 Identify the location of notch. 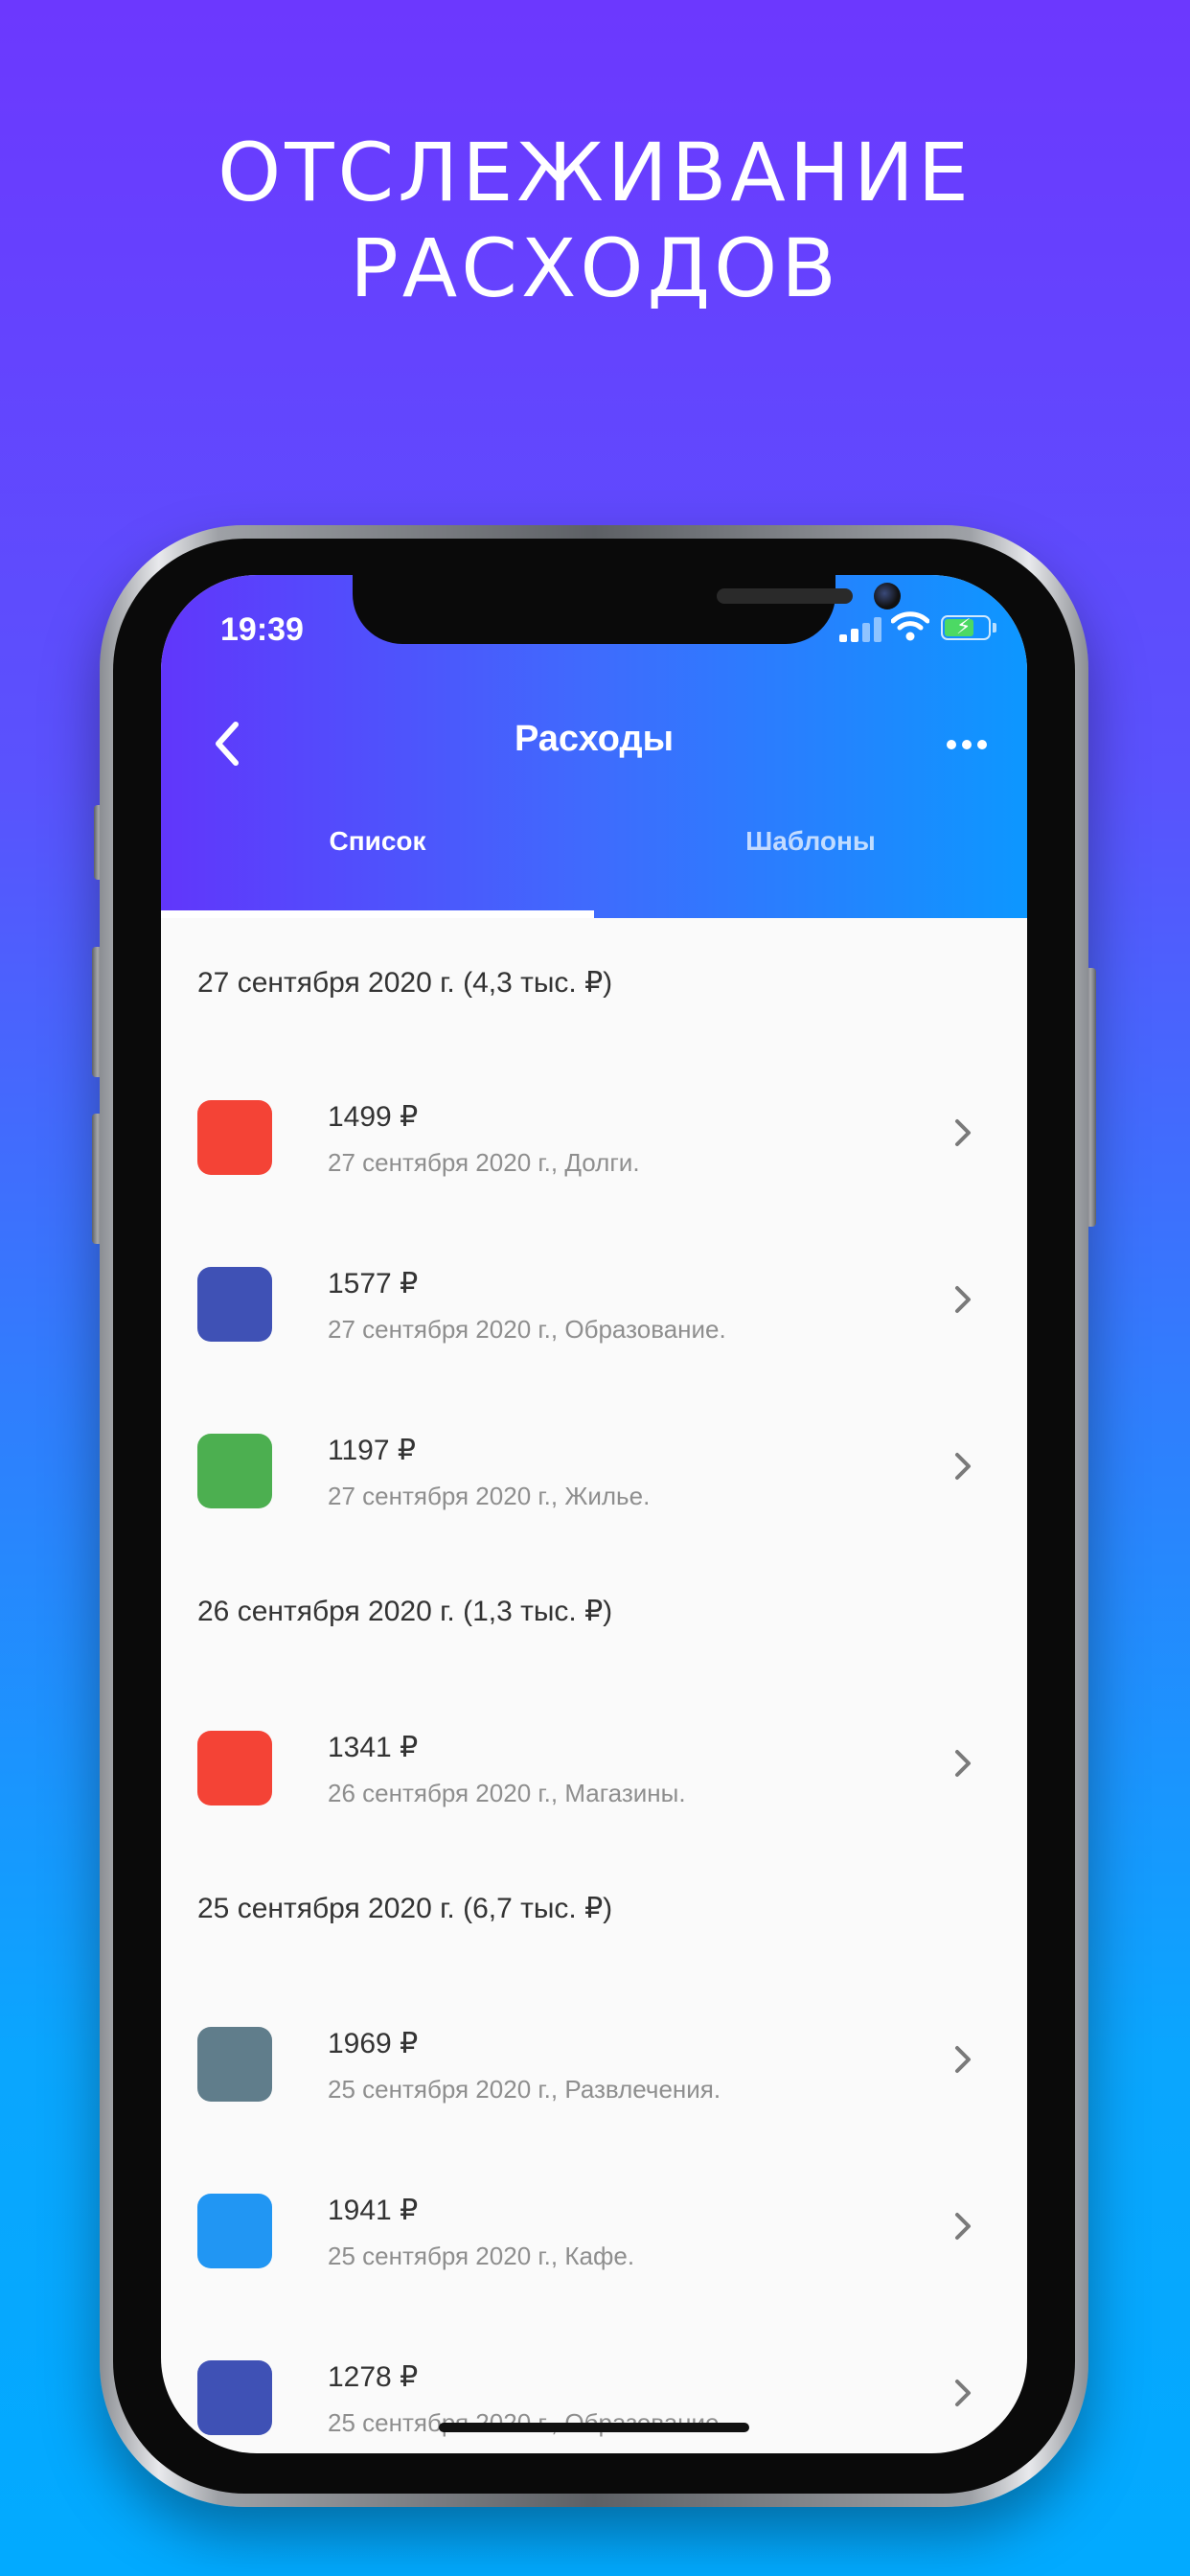
(627, 609).